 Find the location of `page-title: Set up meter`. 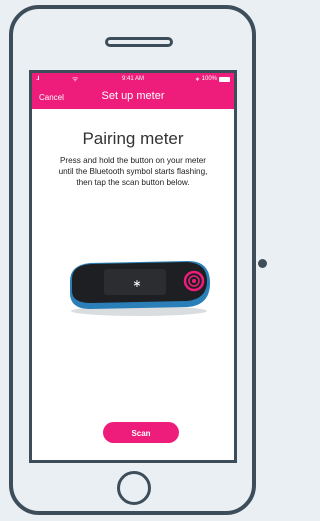

page-title: Set up meter is located at coordinates (133, 96).